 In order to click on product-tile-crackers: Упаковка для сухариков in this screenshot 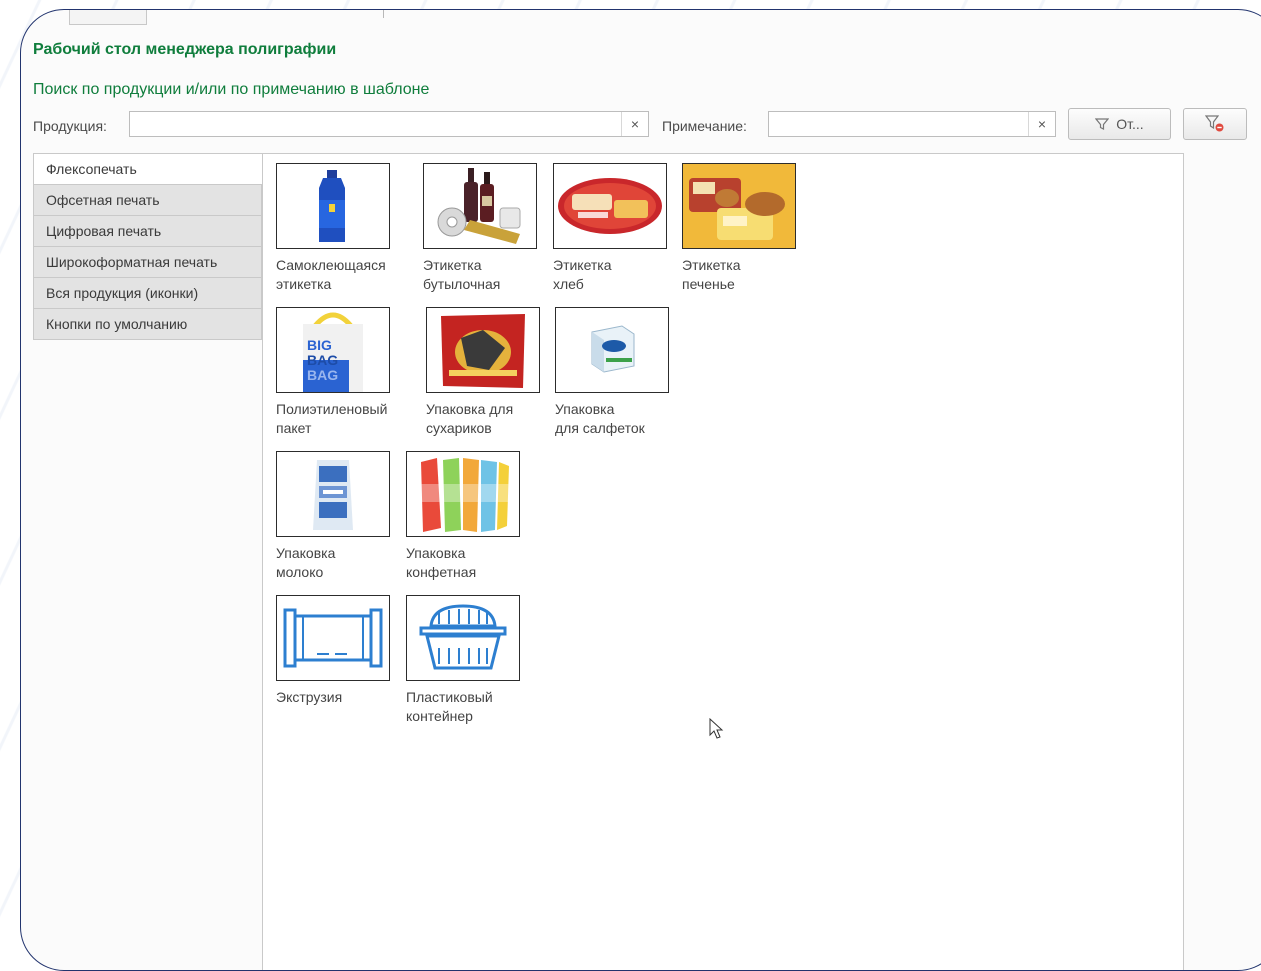, I will do `click(501, 372)`.